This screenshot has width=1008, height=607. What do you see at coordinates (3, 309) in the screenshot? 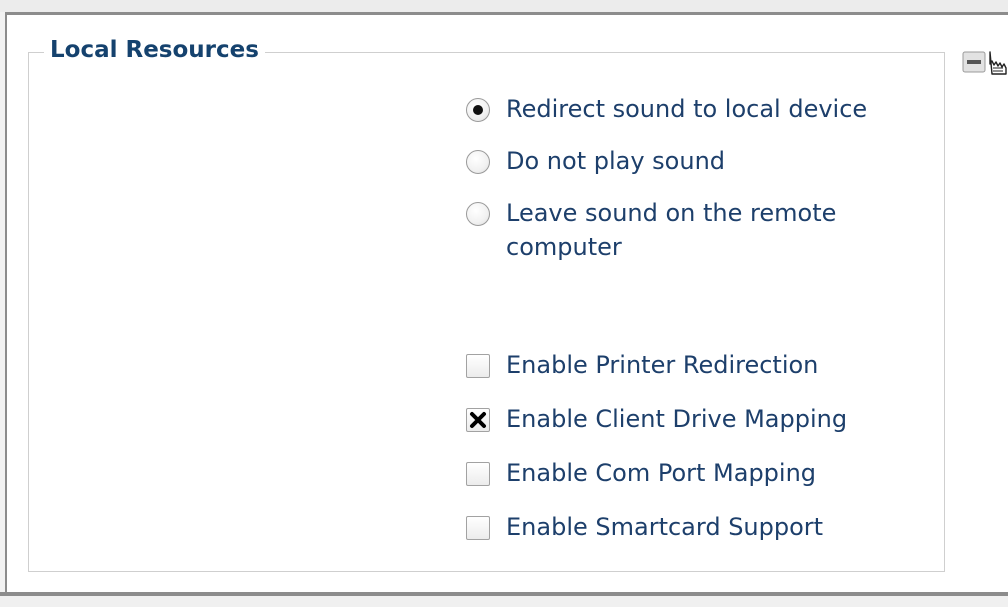
I see `left-divider` at bounding box center [3, 309].